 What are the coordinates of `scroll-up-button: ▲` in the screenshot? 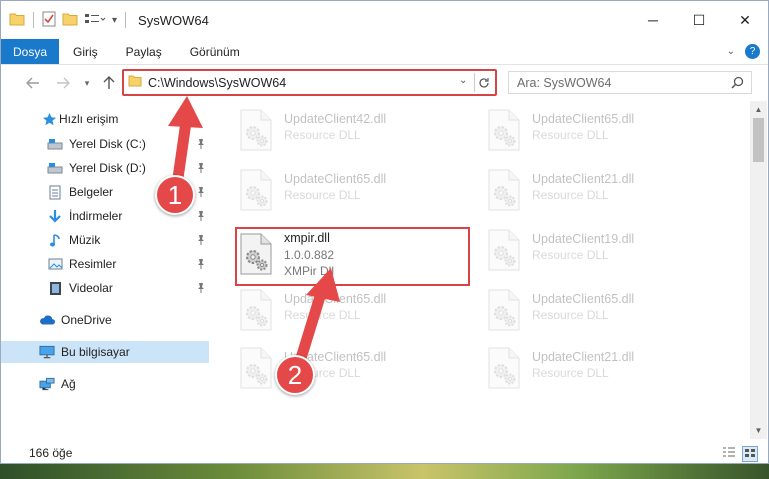 It's located at (758, 109).